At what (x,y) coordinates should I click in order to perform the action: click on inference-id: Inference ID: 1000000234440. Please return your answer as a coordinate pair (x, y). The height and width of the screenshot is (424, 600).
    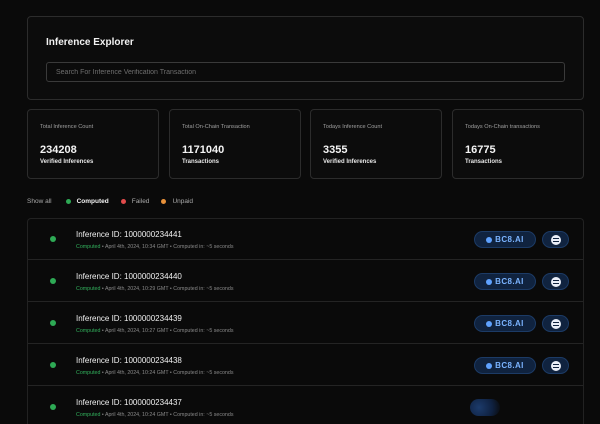
    Looking at the image, I should click on (129, 276).